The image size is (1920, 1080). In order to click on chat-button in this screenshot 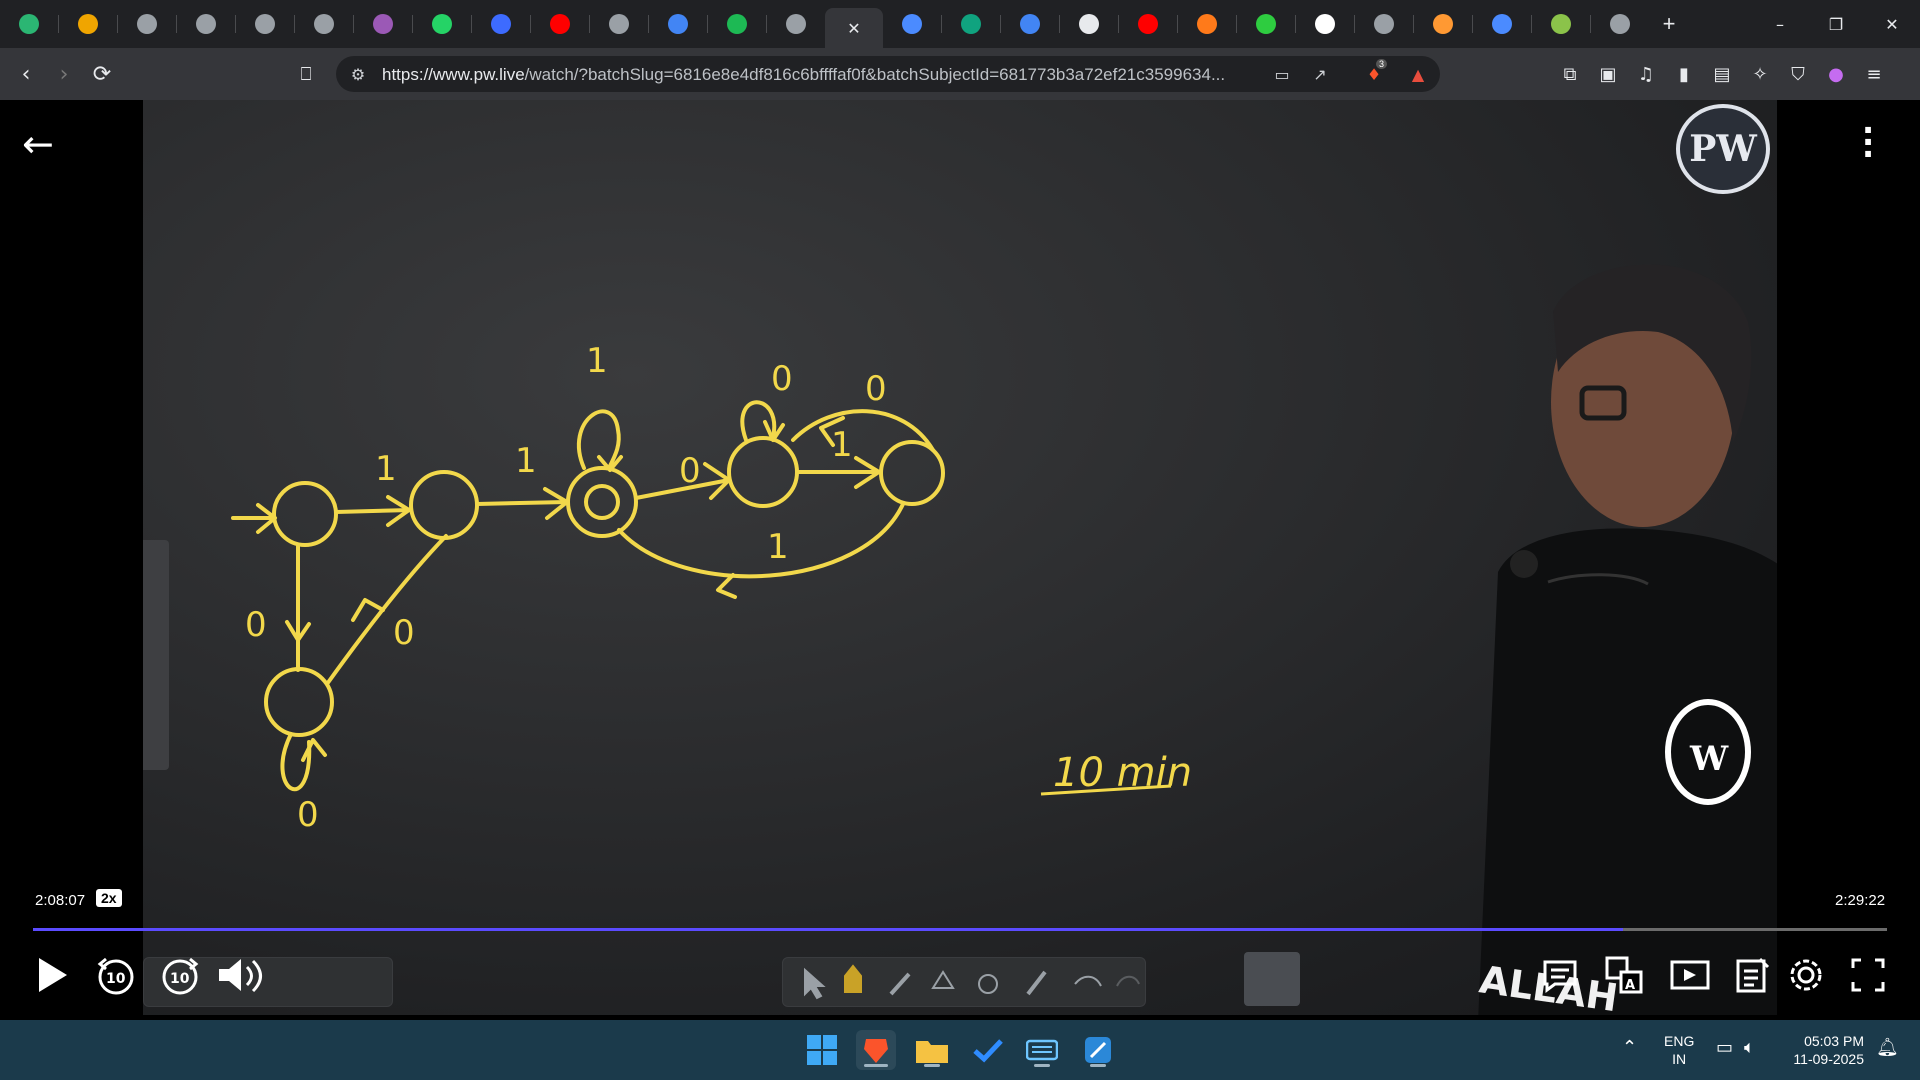, I will do `click(1560, 975)`.